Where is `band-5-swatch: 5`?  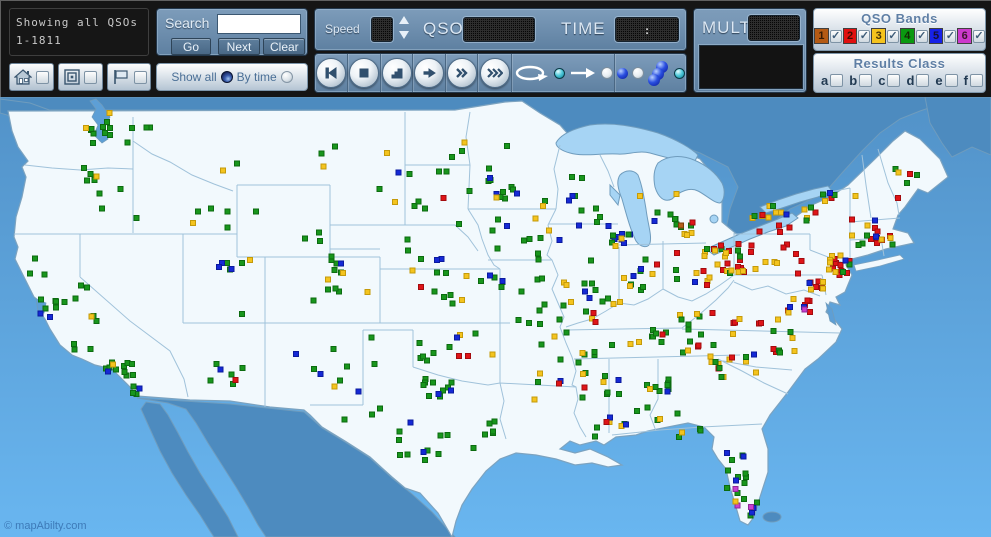
band-5-swatch: 5 is located at coordinates (936, 36).